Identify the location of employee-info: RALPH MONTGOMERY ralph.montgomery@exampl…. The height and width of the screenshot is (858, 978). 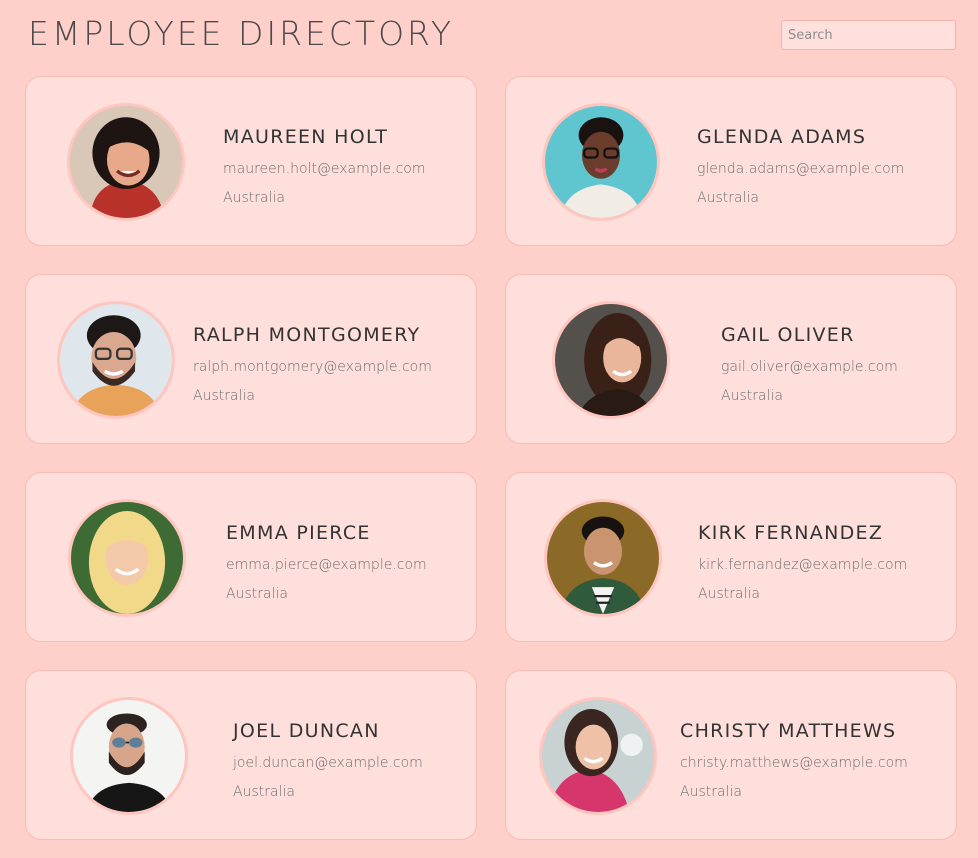
(312, 364).